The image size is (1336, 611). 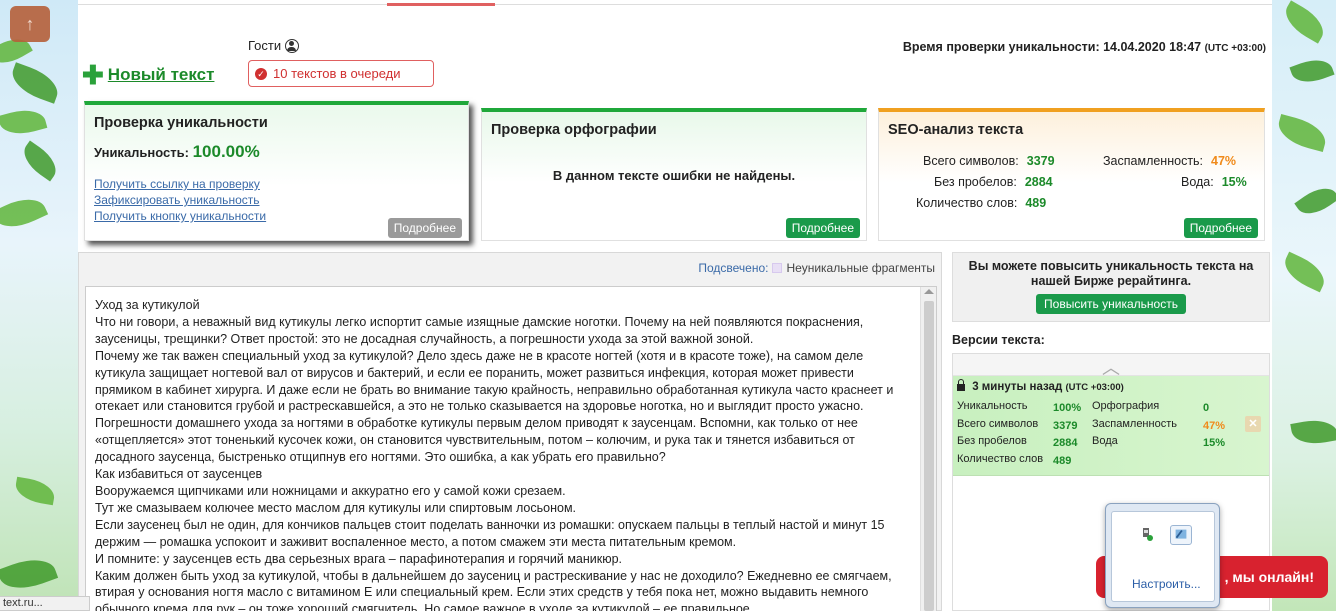 I want to click on seo-water-value: 15%, so click(x=1234, y=182).